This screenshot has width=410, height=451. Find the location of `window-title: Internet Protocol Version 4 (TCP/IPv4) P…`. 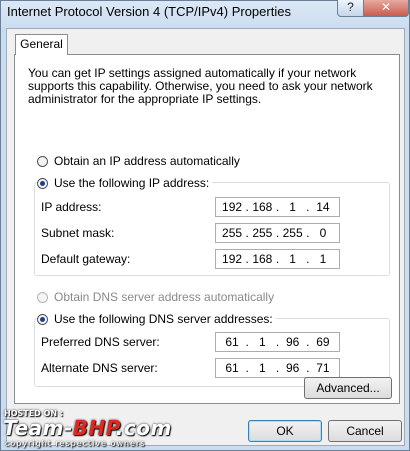

window-title: Internet Protocol Version 4 (TCP/IPv4) P… is located at coordinates (149, 11).